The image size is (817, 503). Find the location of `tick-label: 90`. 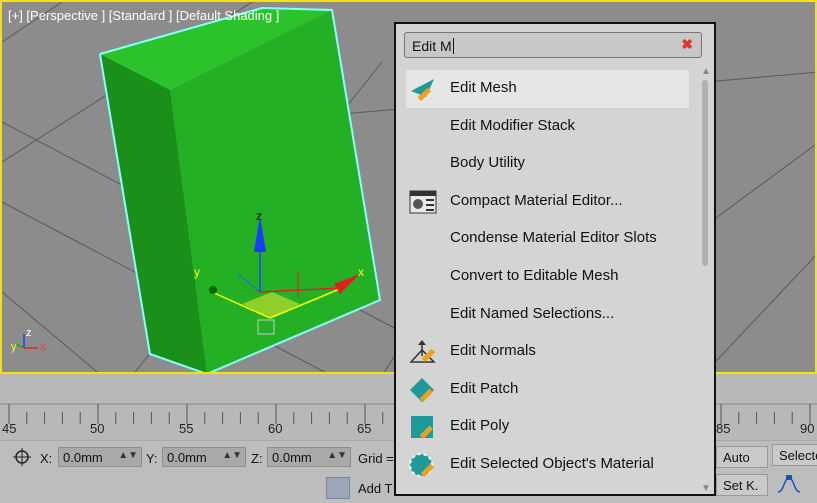

tick-label: 90 is located at coordinates (807, 428).